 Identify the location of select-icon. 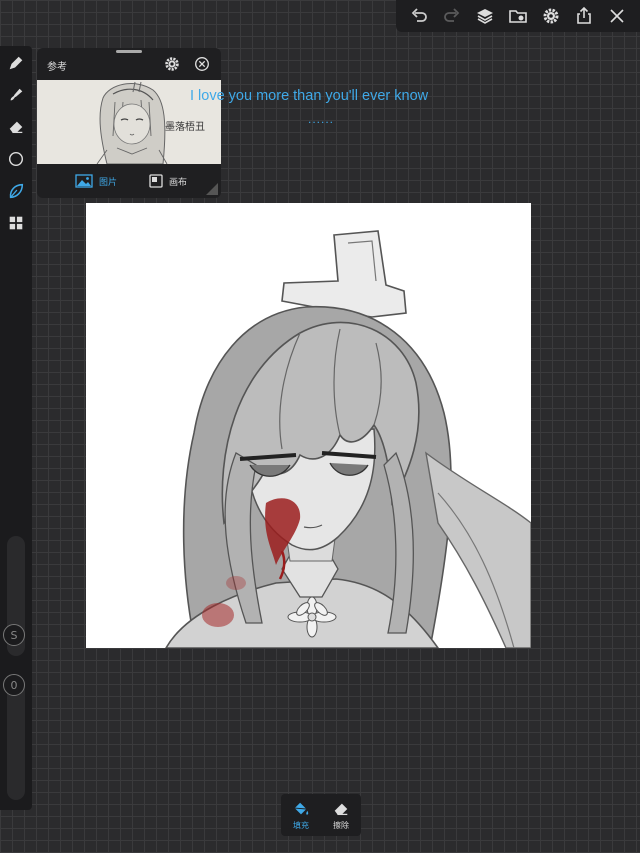
(16, 191).